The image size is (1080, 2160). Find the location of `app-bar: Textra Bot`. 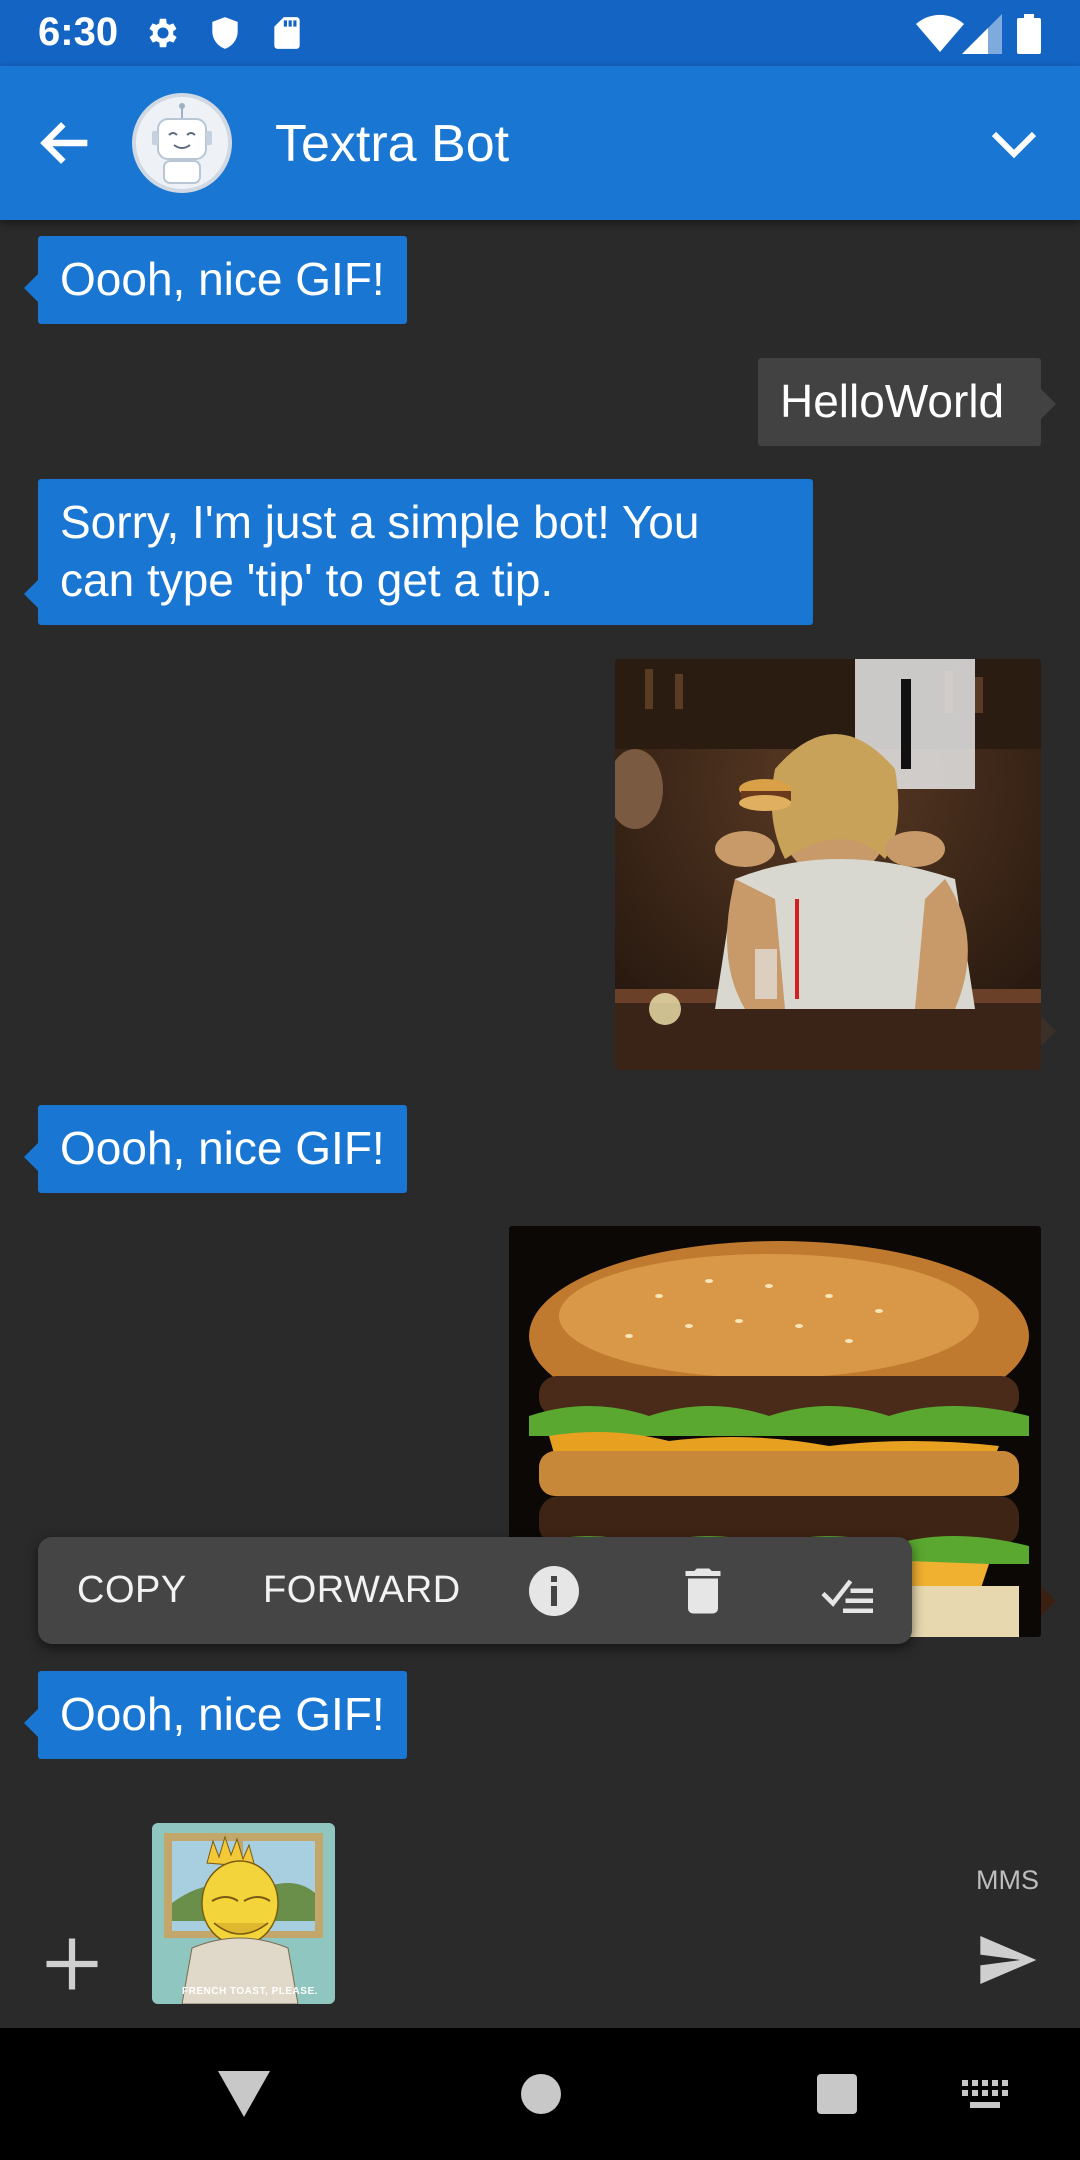

app-bar: Textra Bot is located at coordinates (540, 143).